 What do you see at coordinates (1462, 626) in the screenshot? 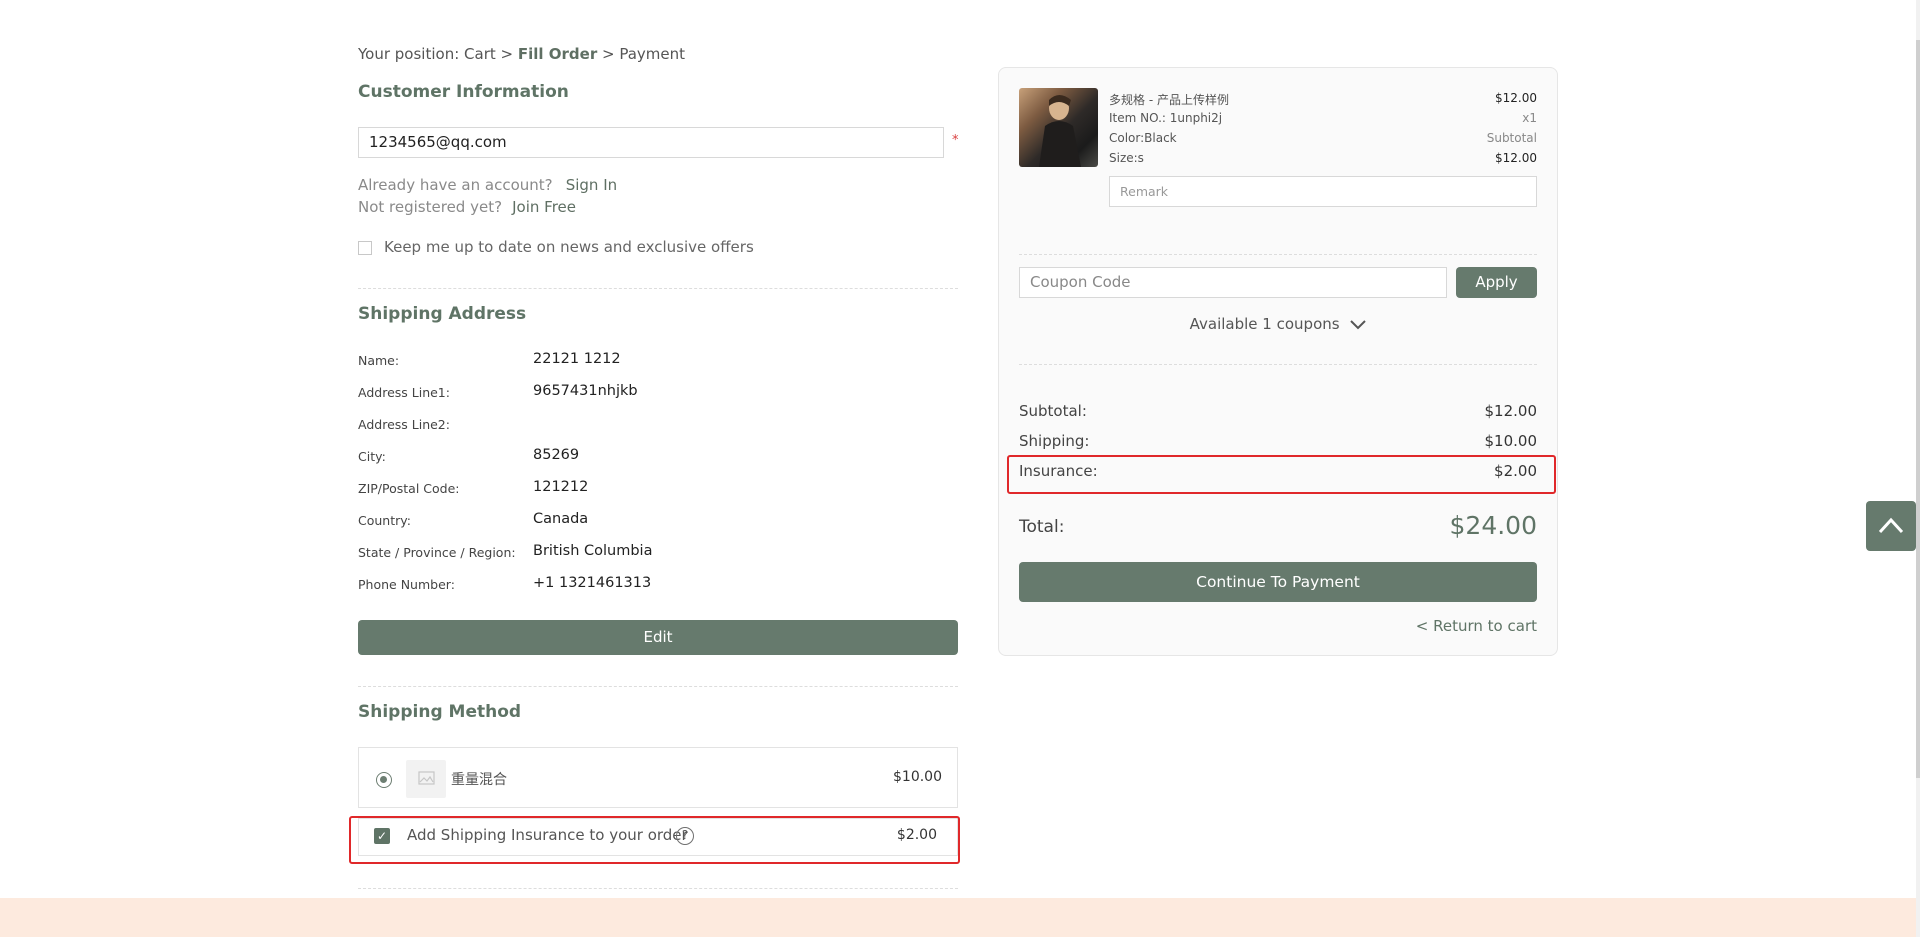
I see `return-to-cart-link: < Return to cart` at bounding box center [1462, 626].